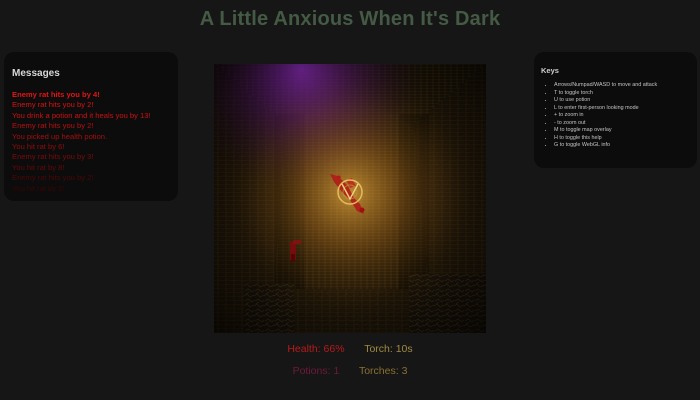  What do you see at coordinates (605, 109) in the screenshot?
I see `key-help-item: L to enter first-person looking mode` at bounding box center [605, 109].